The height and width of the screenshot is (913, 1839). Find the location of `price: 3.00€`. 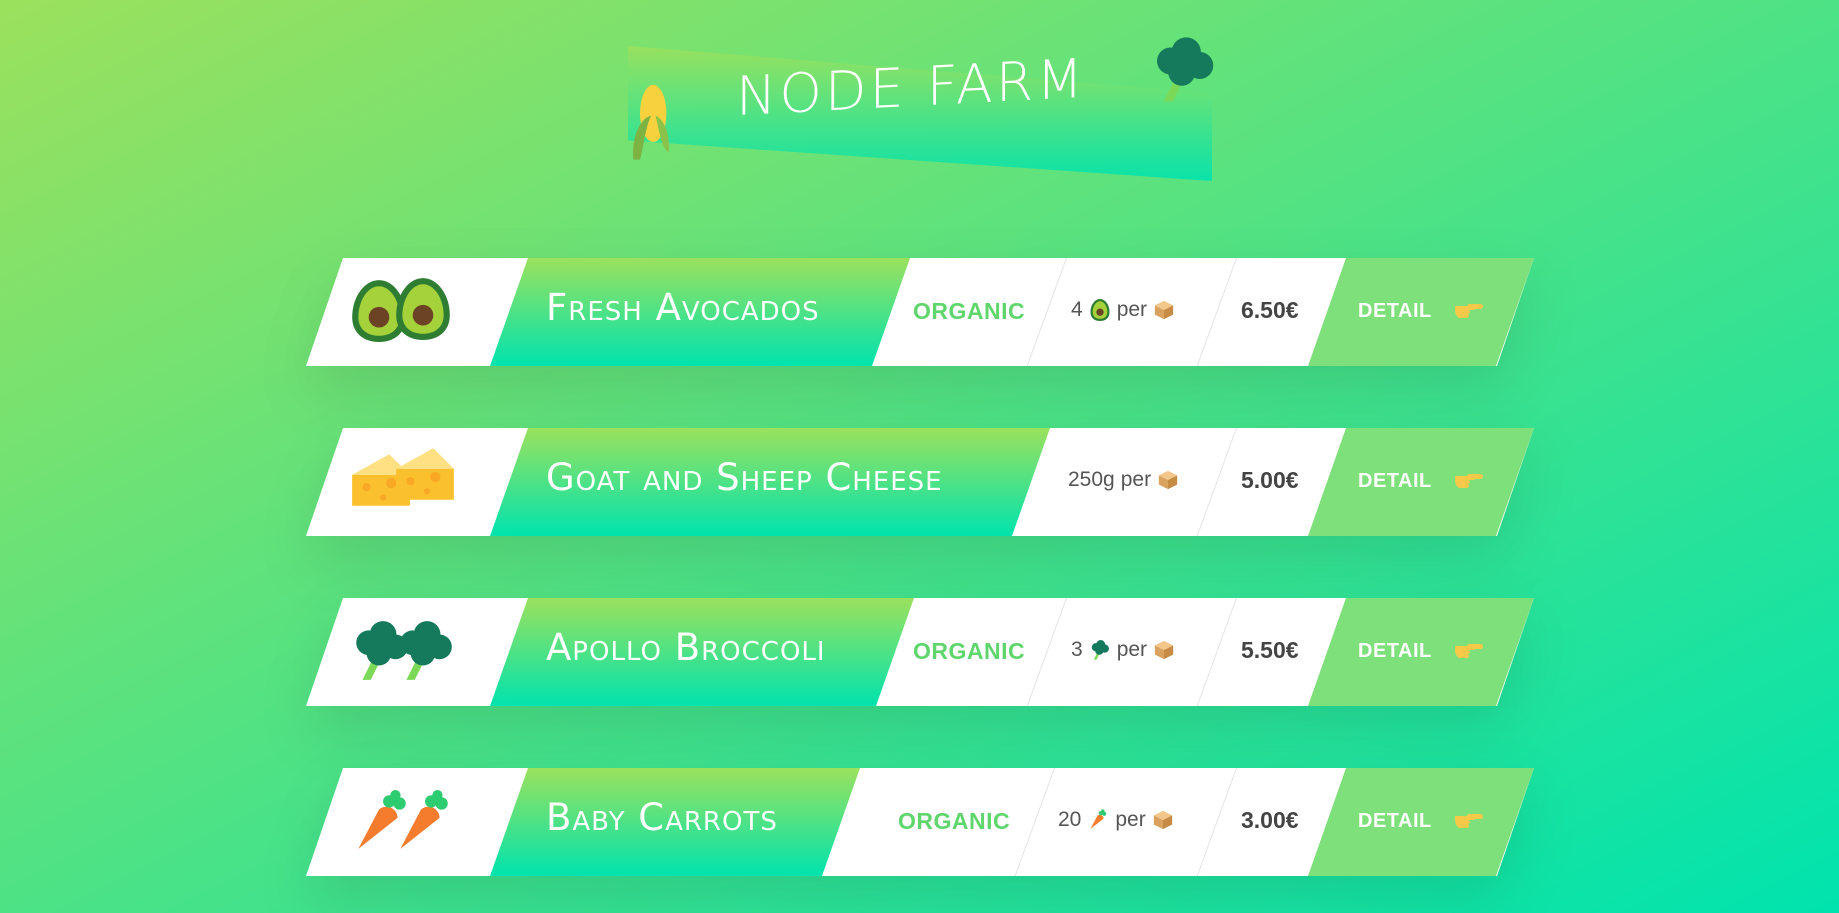

price: 3.00€ is located at coordinates (1270, 820).